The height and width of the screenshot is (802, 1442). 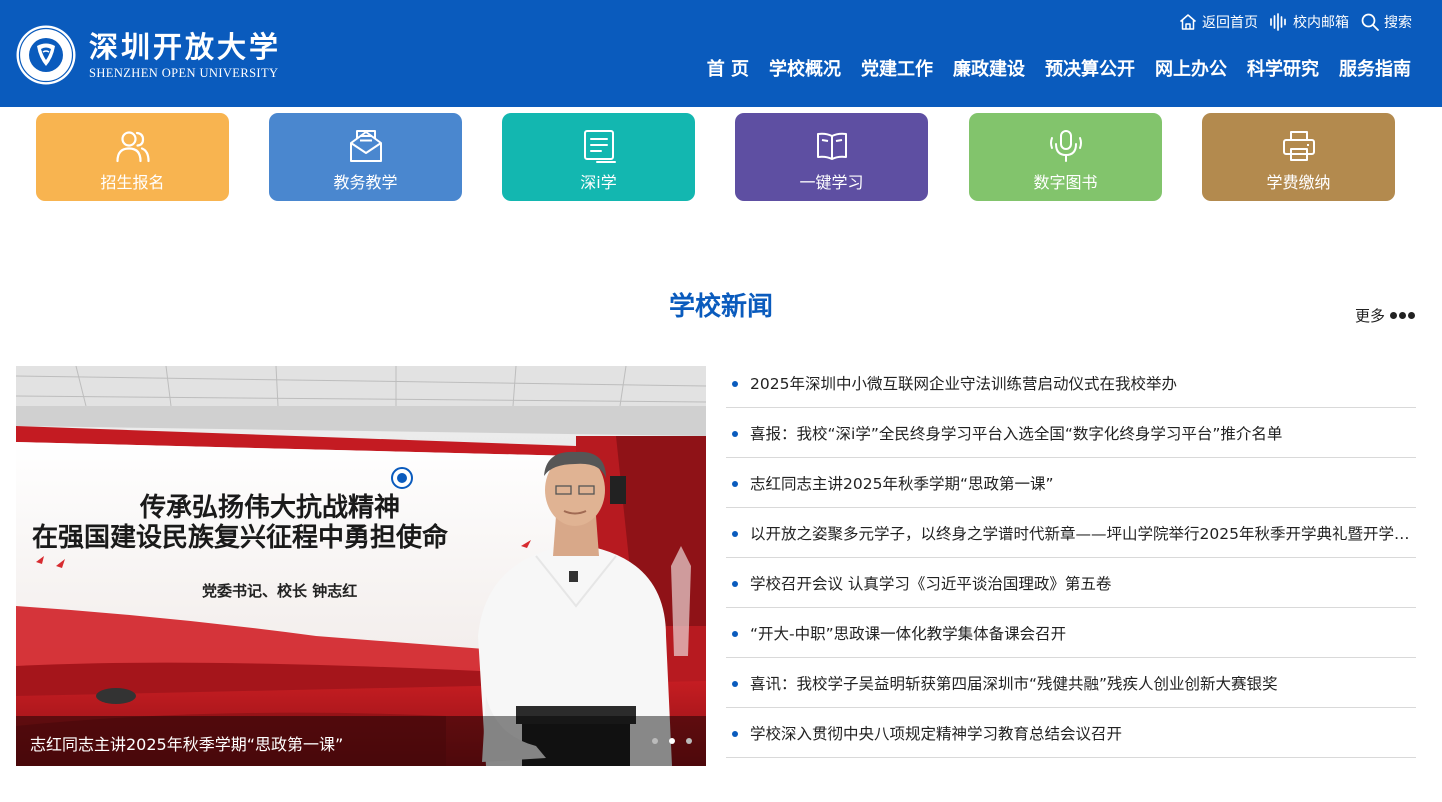 What do you see at coordinates (1278, 22) in the screenshot?
I see `mail-icon` at bounding box center [1278, 22].